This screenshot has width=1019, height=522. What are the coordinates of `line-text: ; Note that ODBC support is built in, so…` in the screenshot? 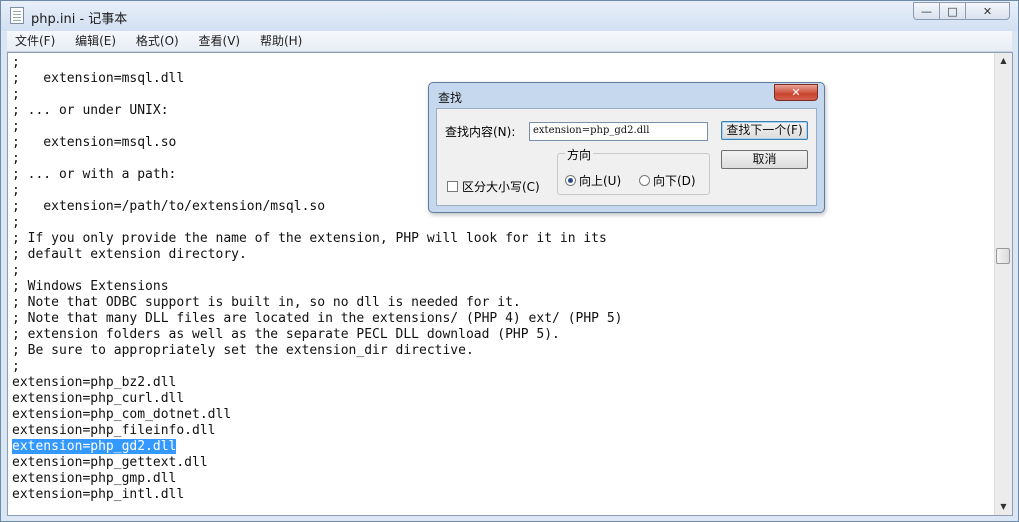 It's located at (266, 302).